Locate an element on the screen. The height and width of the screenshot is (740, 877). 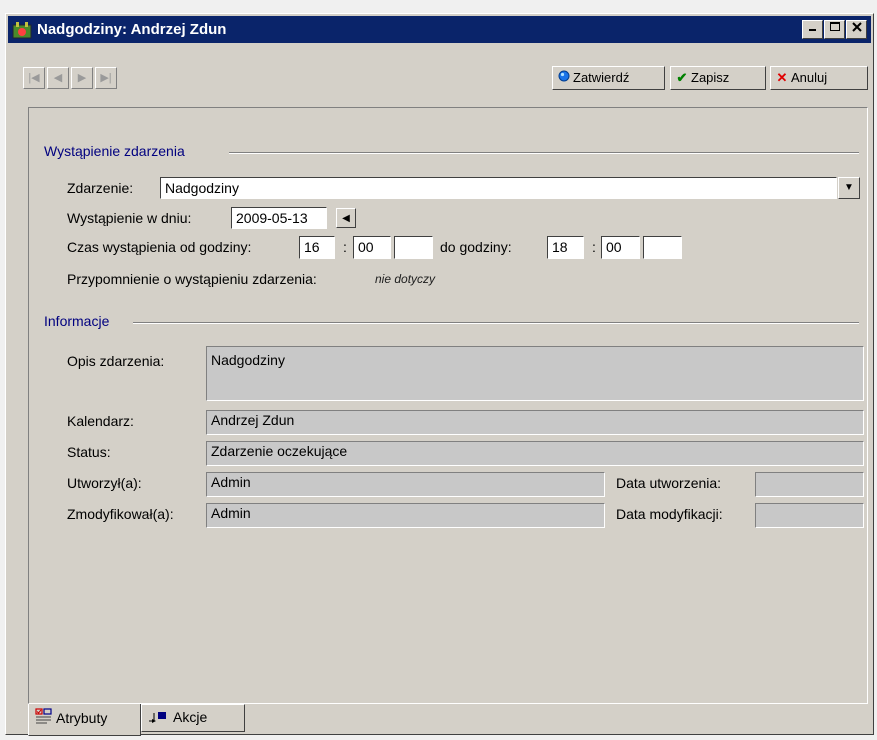
cancel-label: Anuluj is located at coordinates (809, 77).